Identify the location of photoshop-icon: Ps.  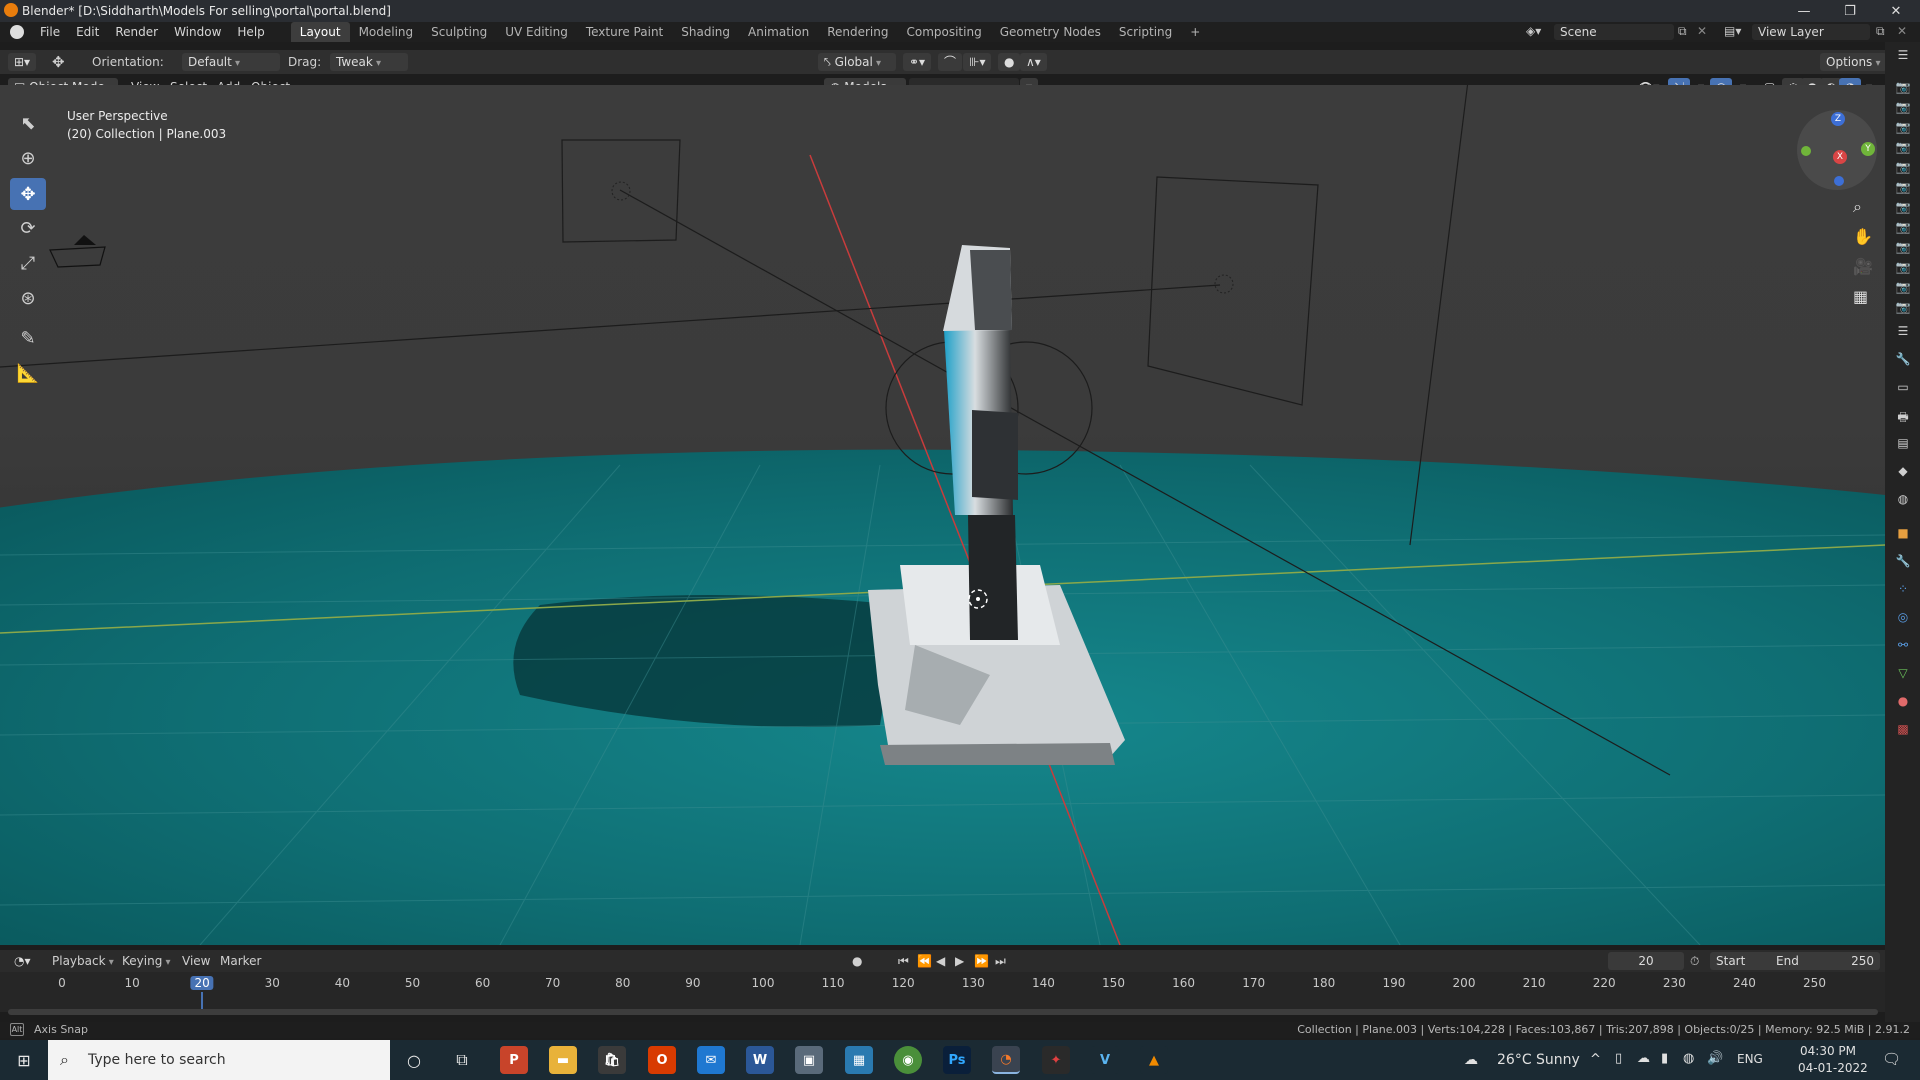
(957, 1060).